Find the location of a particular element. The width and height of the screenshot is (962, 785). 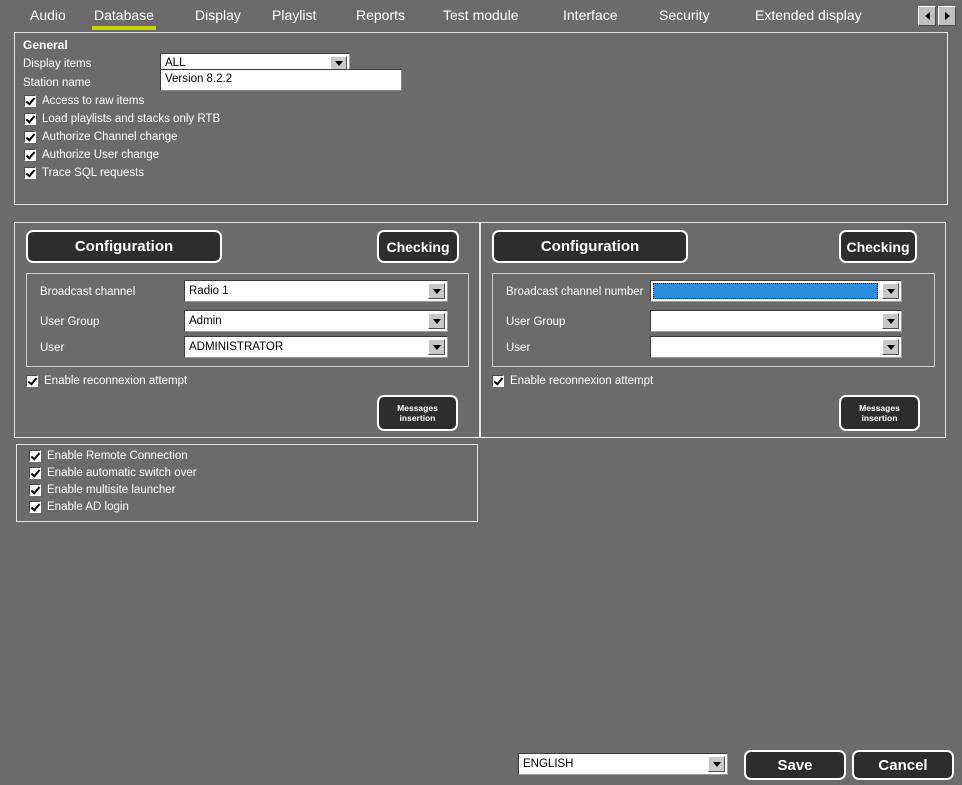

left-user-label: User is located at coordinates (52, 348).